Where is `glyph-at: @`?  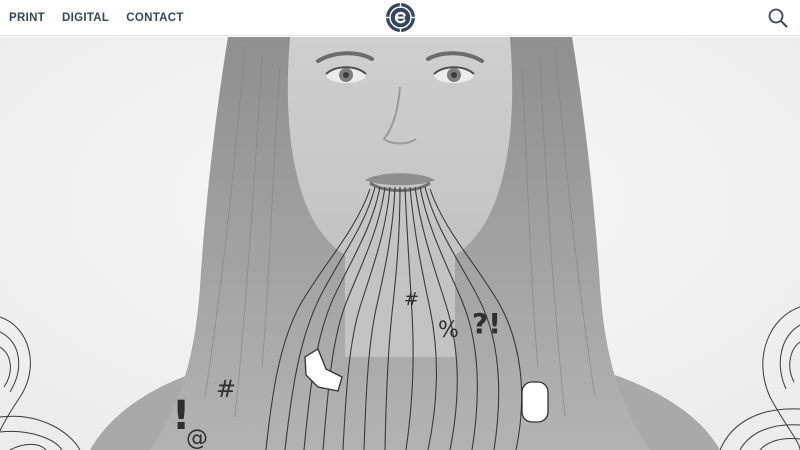
glyph-at: @ is located at coordinates (197, 438).